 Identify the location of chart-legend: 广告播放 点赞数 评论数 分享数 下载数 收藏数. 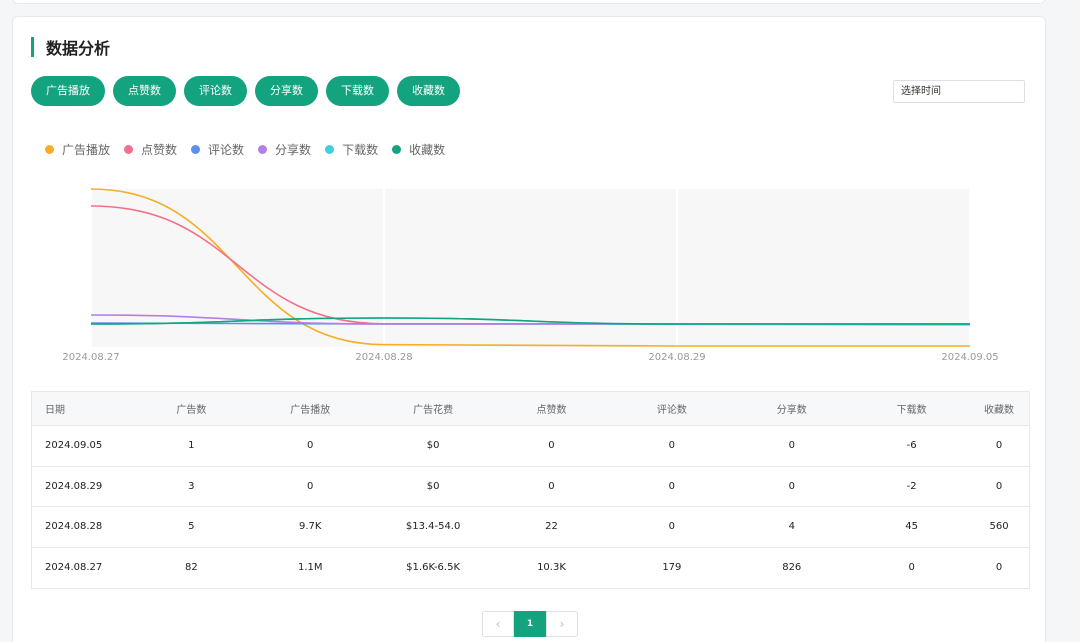
(252, 149).